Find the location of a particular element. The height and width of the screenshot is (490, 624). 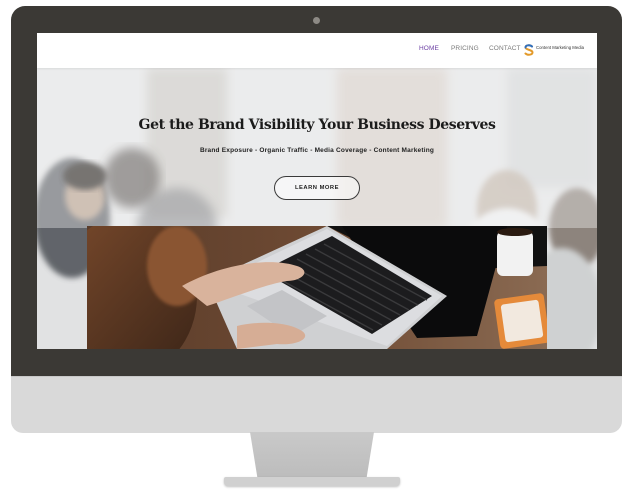

logo-text: Content Marketing Media is located at coordinates (560, 47).